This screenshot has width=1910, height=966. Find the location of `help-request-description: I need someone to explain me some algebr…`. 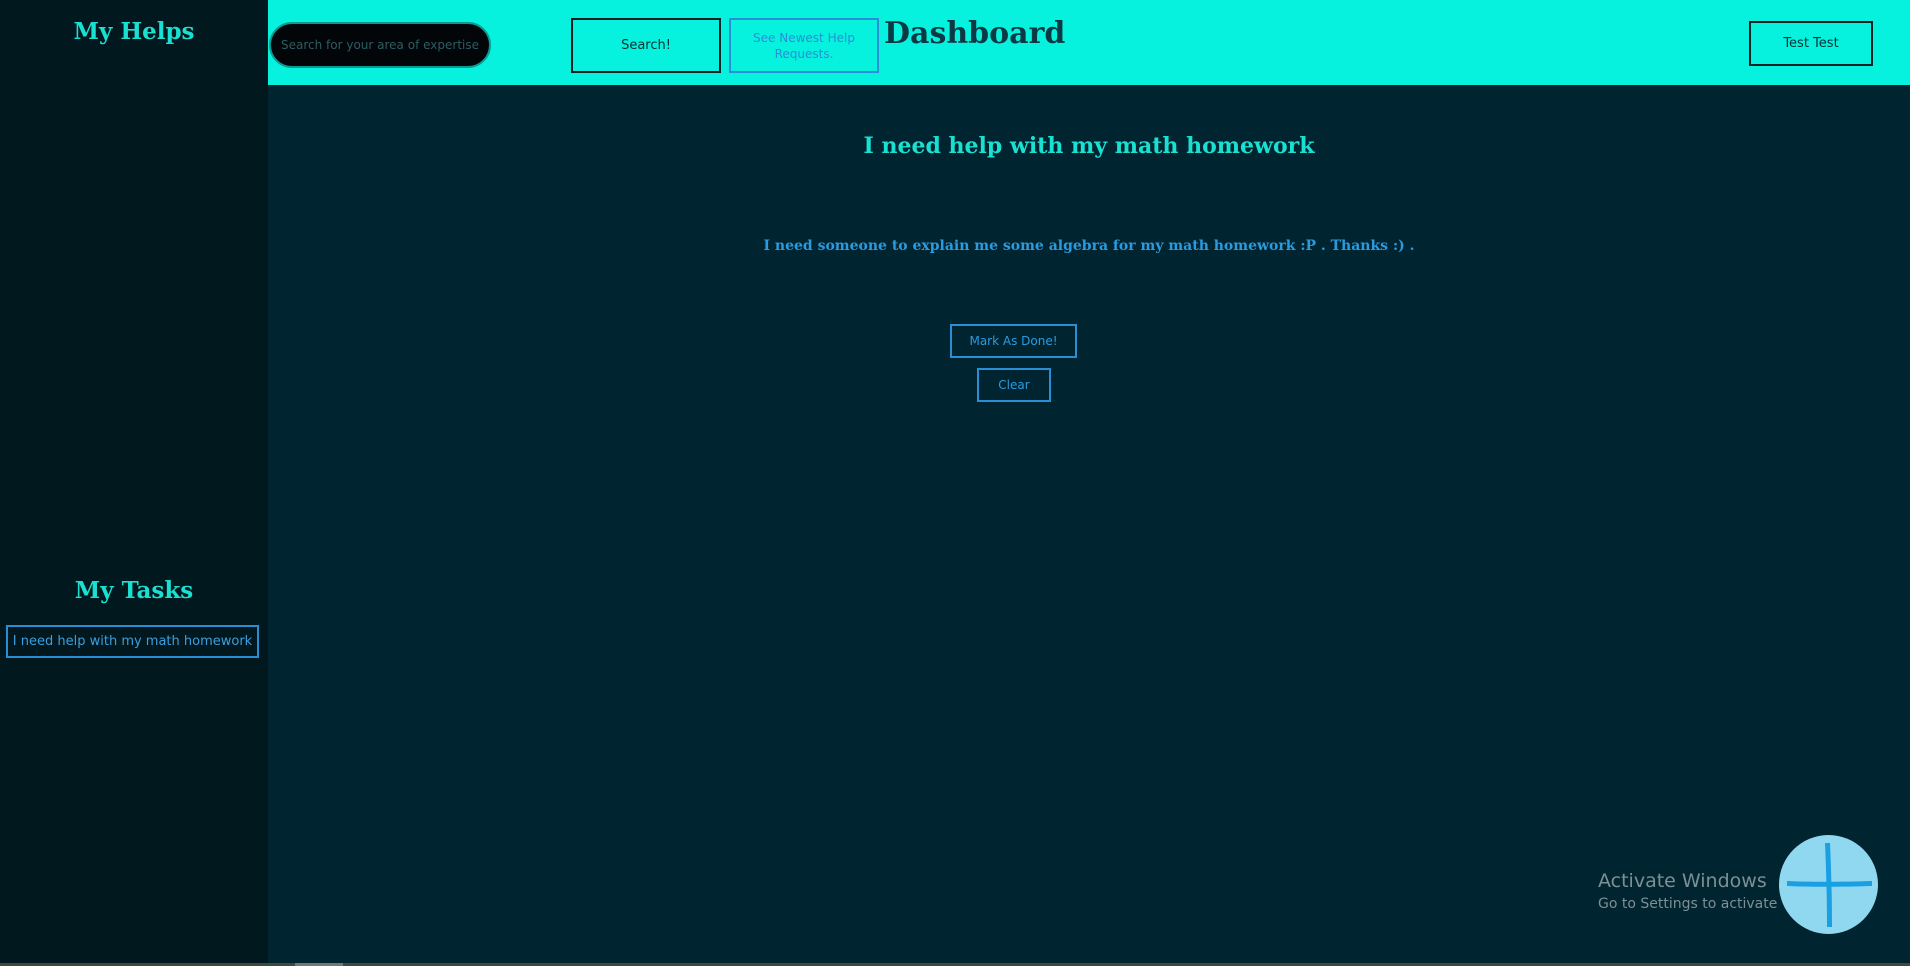

help-request-description: I need someone to explain me some algebr… is located at coordinates (1089, 246).